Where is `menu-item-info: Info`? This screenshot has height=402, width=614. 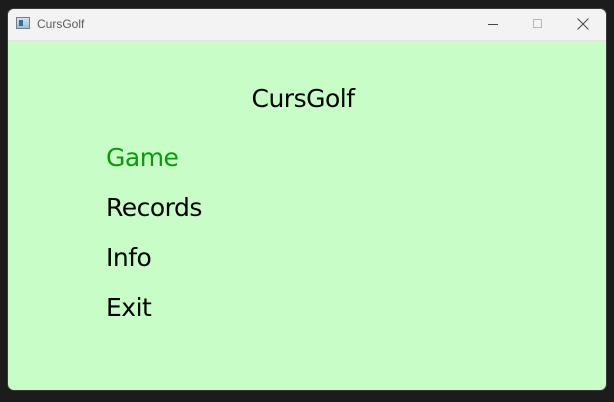
menu-item-info: Info is located at coordinates (129, 257).